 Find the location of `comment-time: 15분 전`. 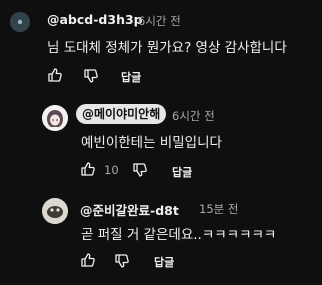

comment-time: 15분 전 is located at coordinates (218, 209).